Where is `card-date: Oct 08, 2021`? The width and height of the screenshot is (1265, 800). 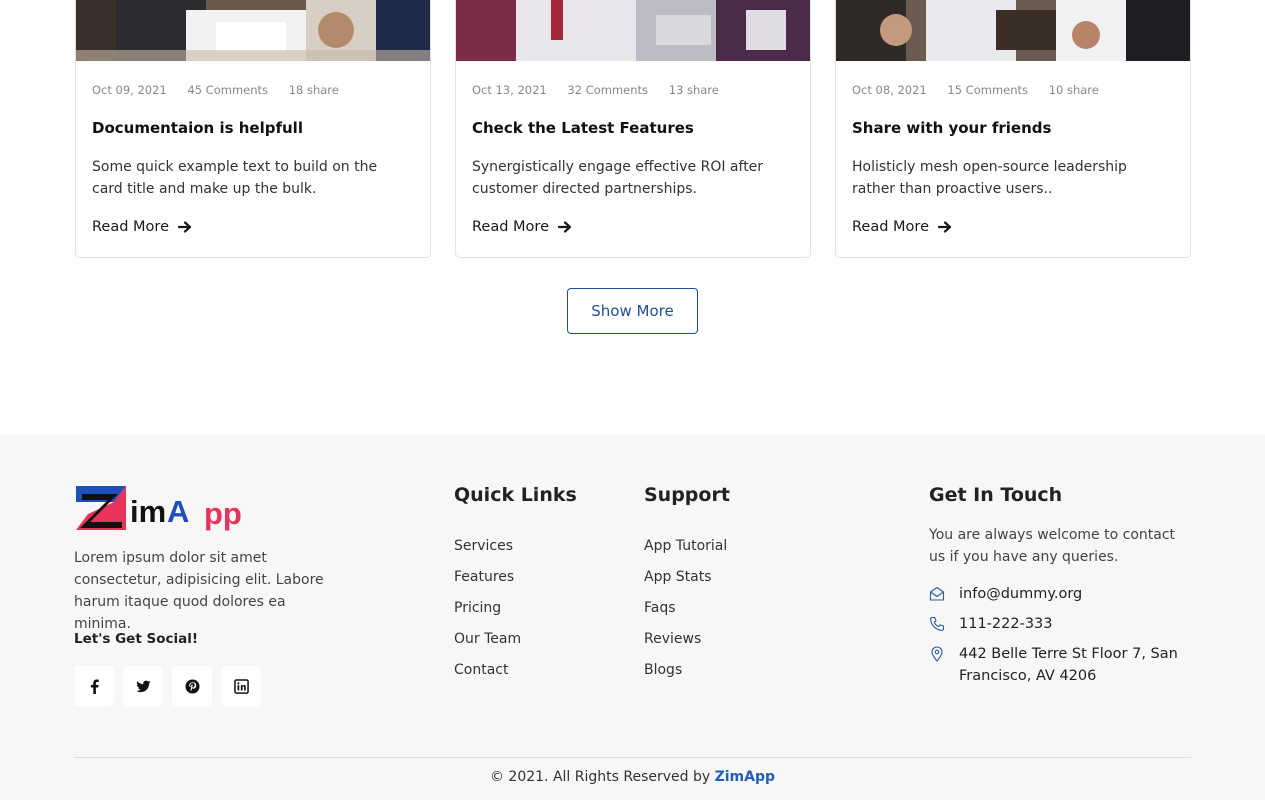
card-date: Oct 08, 2021 is located at coordinates (889, 90).